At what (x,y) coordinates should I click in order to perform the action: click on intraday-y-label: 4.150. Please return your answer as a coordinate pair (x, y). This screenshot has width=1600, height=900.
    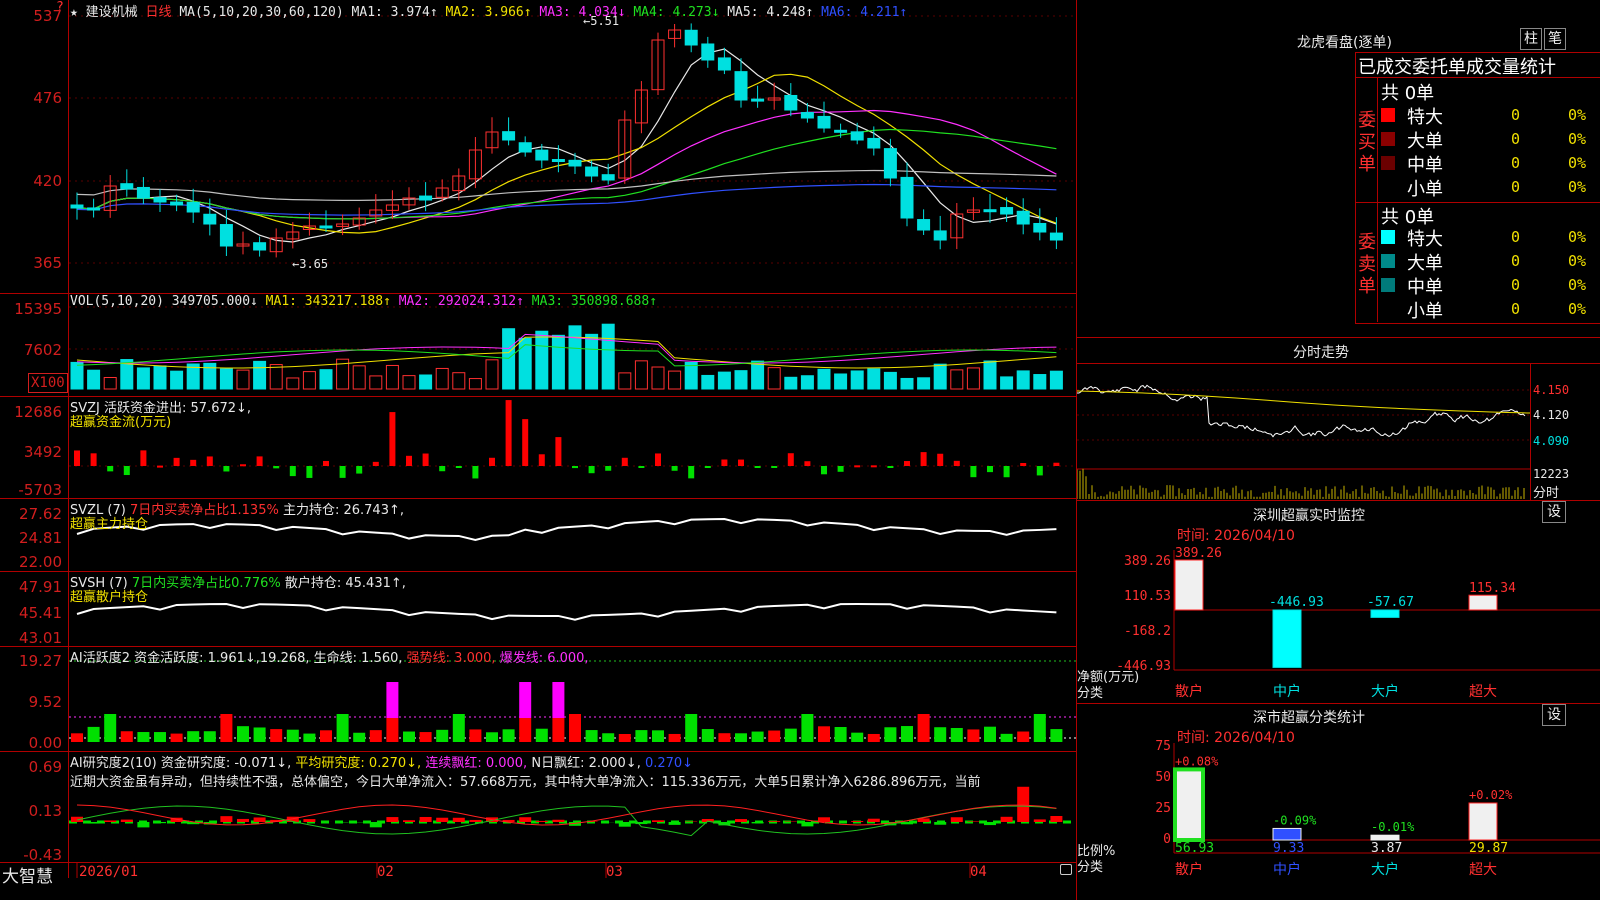
    Looking at the image, I should click on (1551, 390).